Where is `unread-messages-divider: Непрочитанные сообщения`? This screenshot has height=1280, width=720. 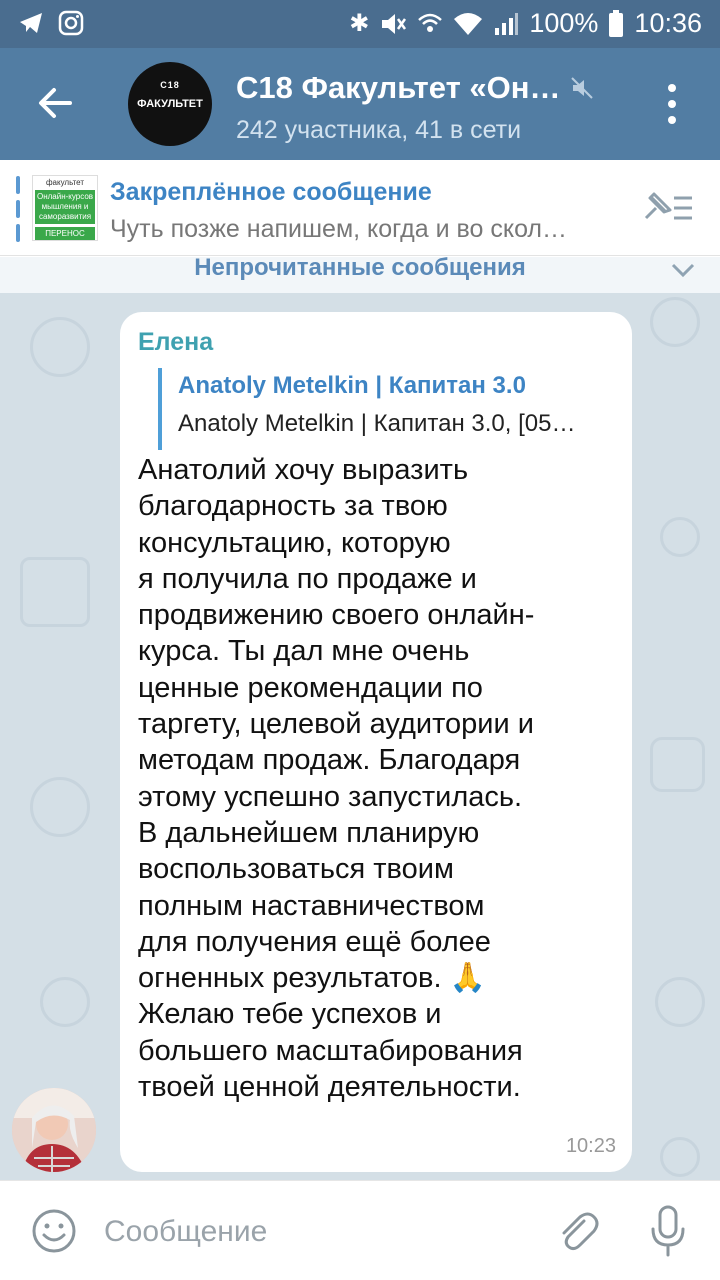 unread-messages-divider: Непрочитанные сообщения is located at coordinates (360, 273).